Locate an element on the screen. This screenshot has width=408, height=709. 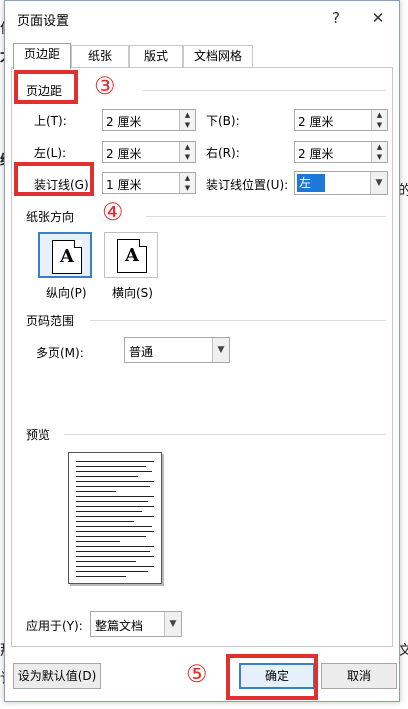
pages-group-label: 页码范围 is located at coordinates (50, 321).